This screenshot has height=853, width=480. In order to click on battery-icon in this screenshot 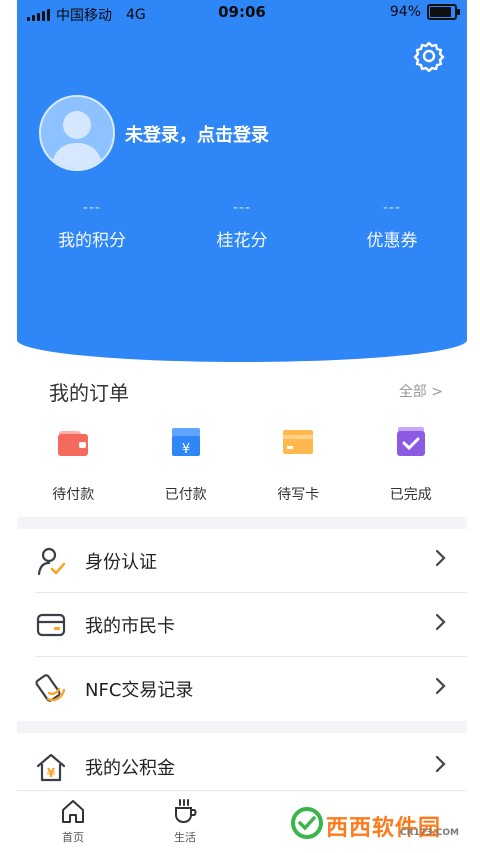, I will do `click(443, 12)`.